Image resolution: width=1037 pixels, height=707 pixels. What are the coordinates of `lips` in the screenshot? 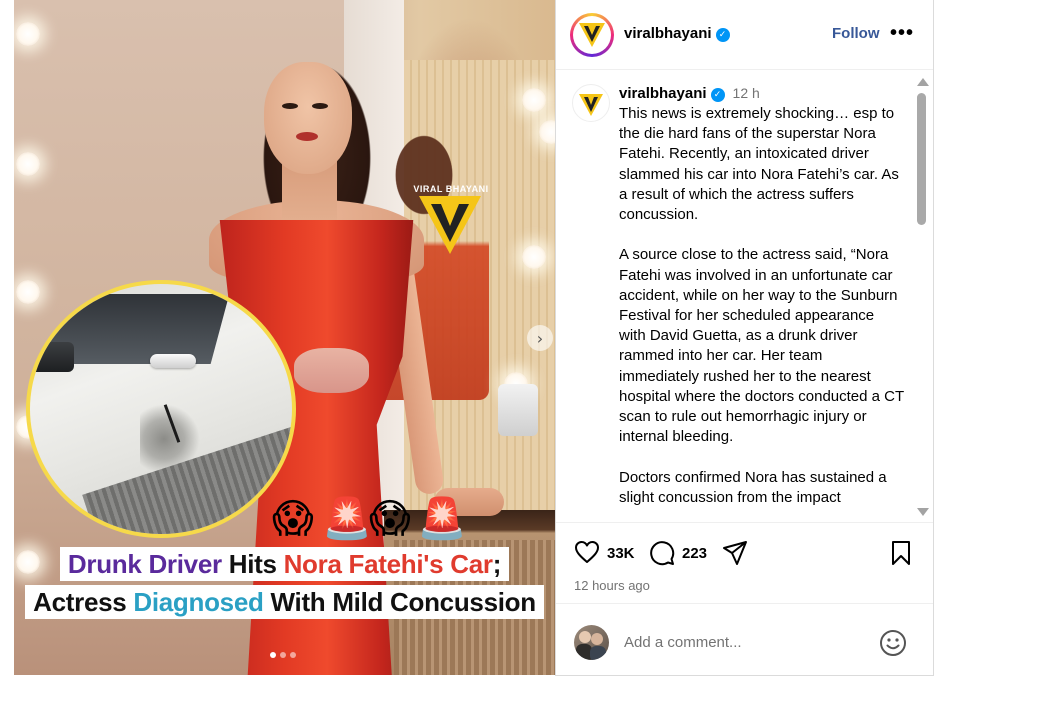 It's located at (307, 136).